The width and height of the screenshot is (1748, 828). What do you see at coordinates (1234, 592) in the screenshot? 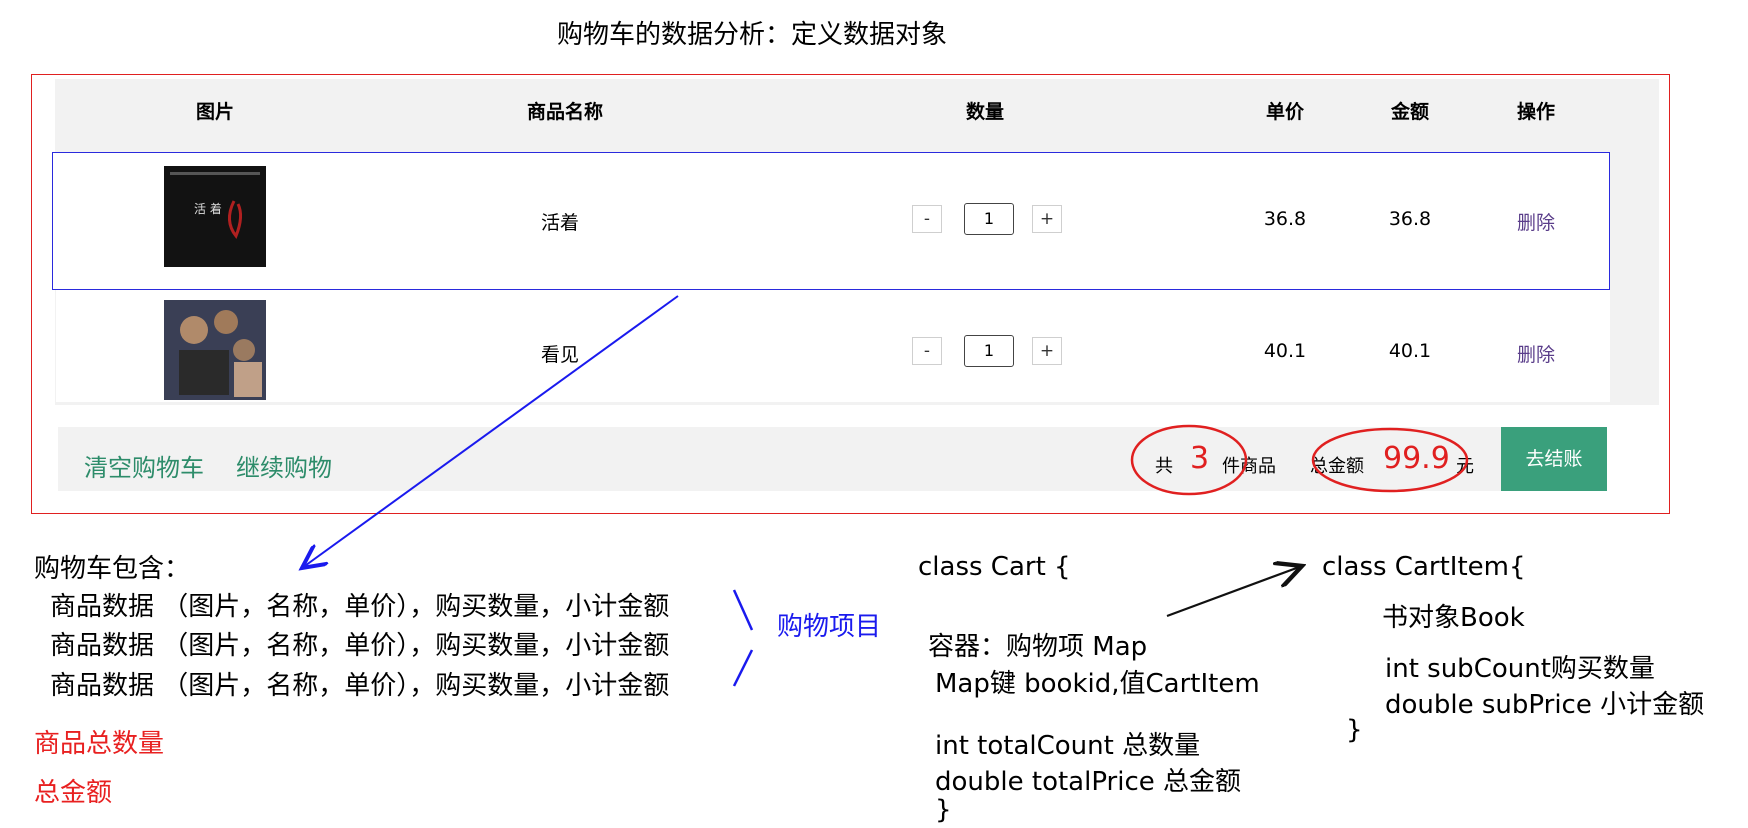
I see `arrow-to-cartitem` at bounding box center [1234, 592].